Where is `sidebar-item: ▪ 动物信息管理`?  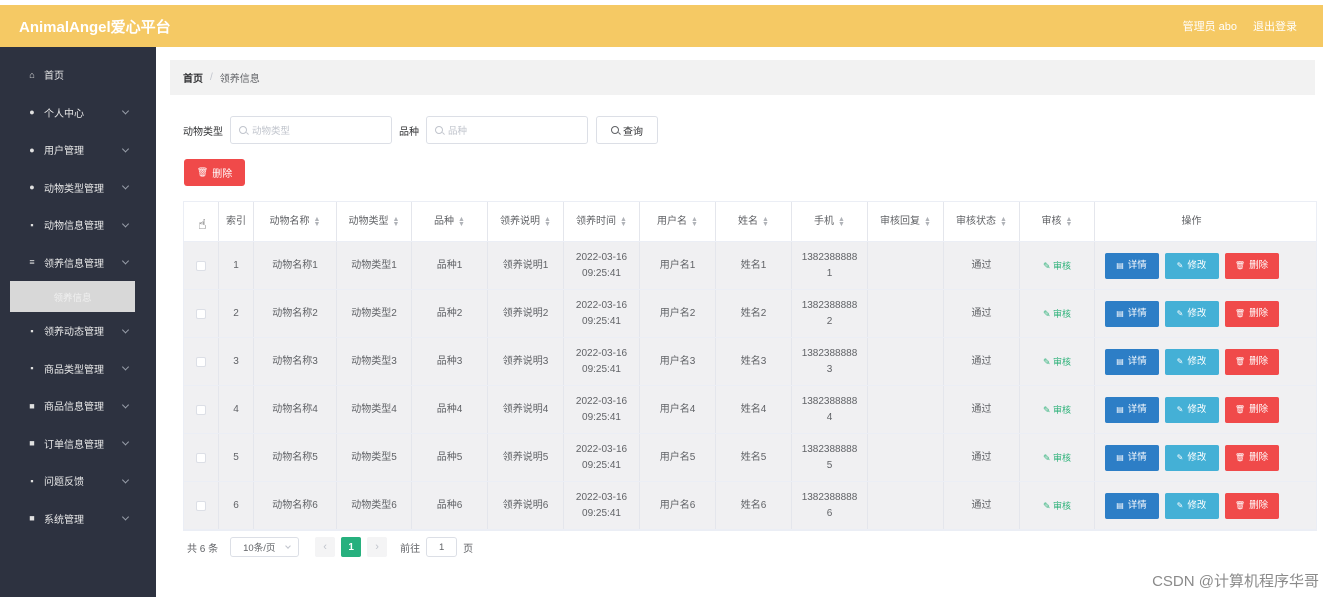 sidebar-item: ▪ 动物信息管理 is located at coordinates (78, 225).